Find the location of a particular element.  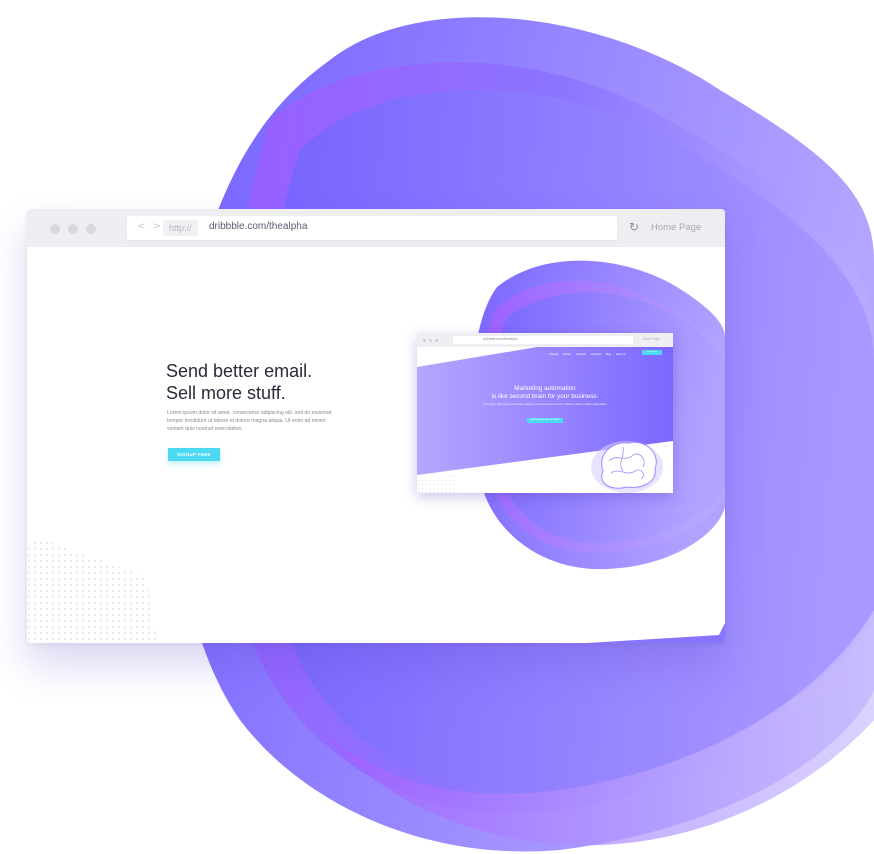

url-protocol: http:// is located at coordinates (180, 228).